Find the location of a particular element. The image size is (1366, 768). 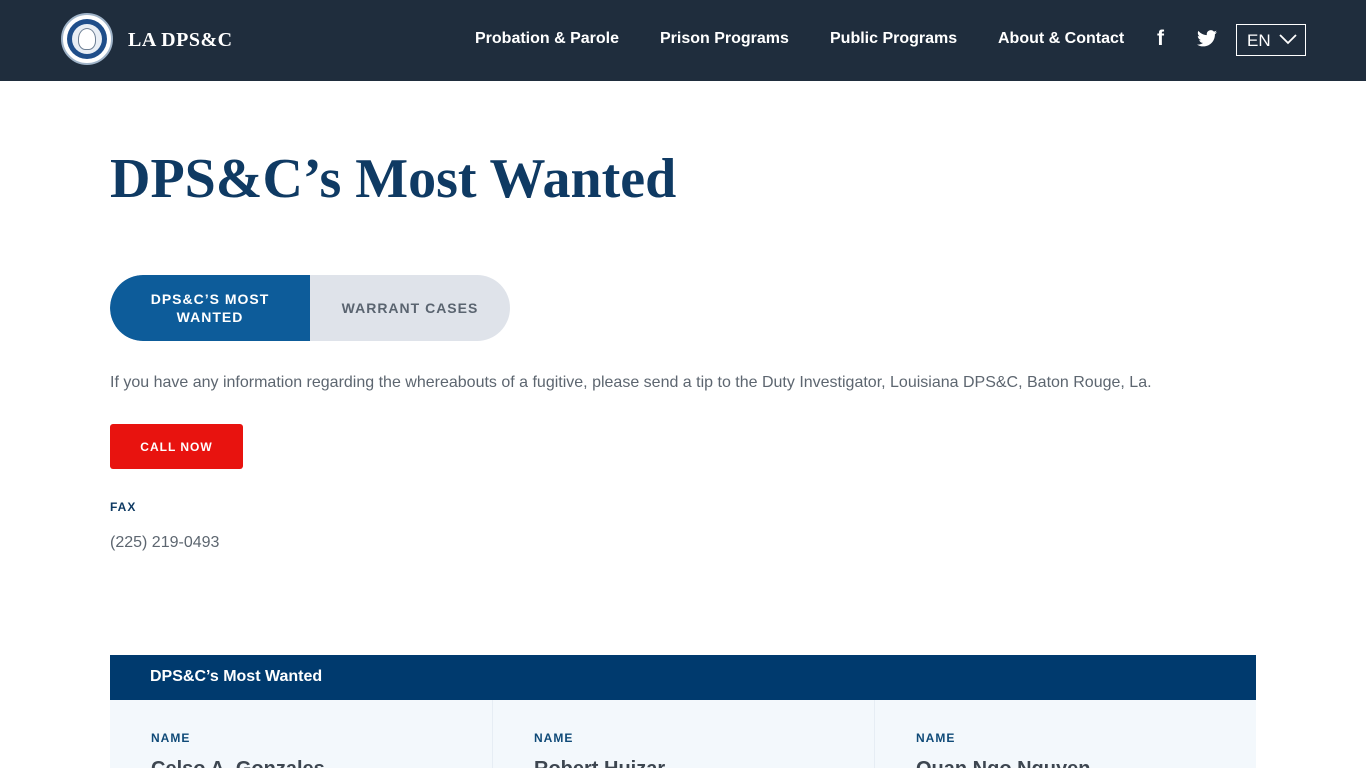

fax-number: (225) 219-0493 is located at coordinates (165, 542).